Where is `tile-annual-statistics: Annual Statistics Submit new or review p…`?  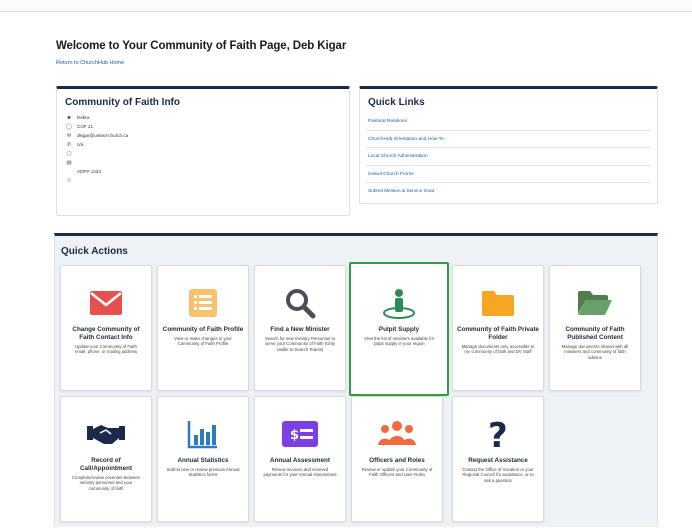
tile-annual-statistics: Annual Statistics Submit new or review p… is located at coordinates (203, 459).